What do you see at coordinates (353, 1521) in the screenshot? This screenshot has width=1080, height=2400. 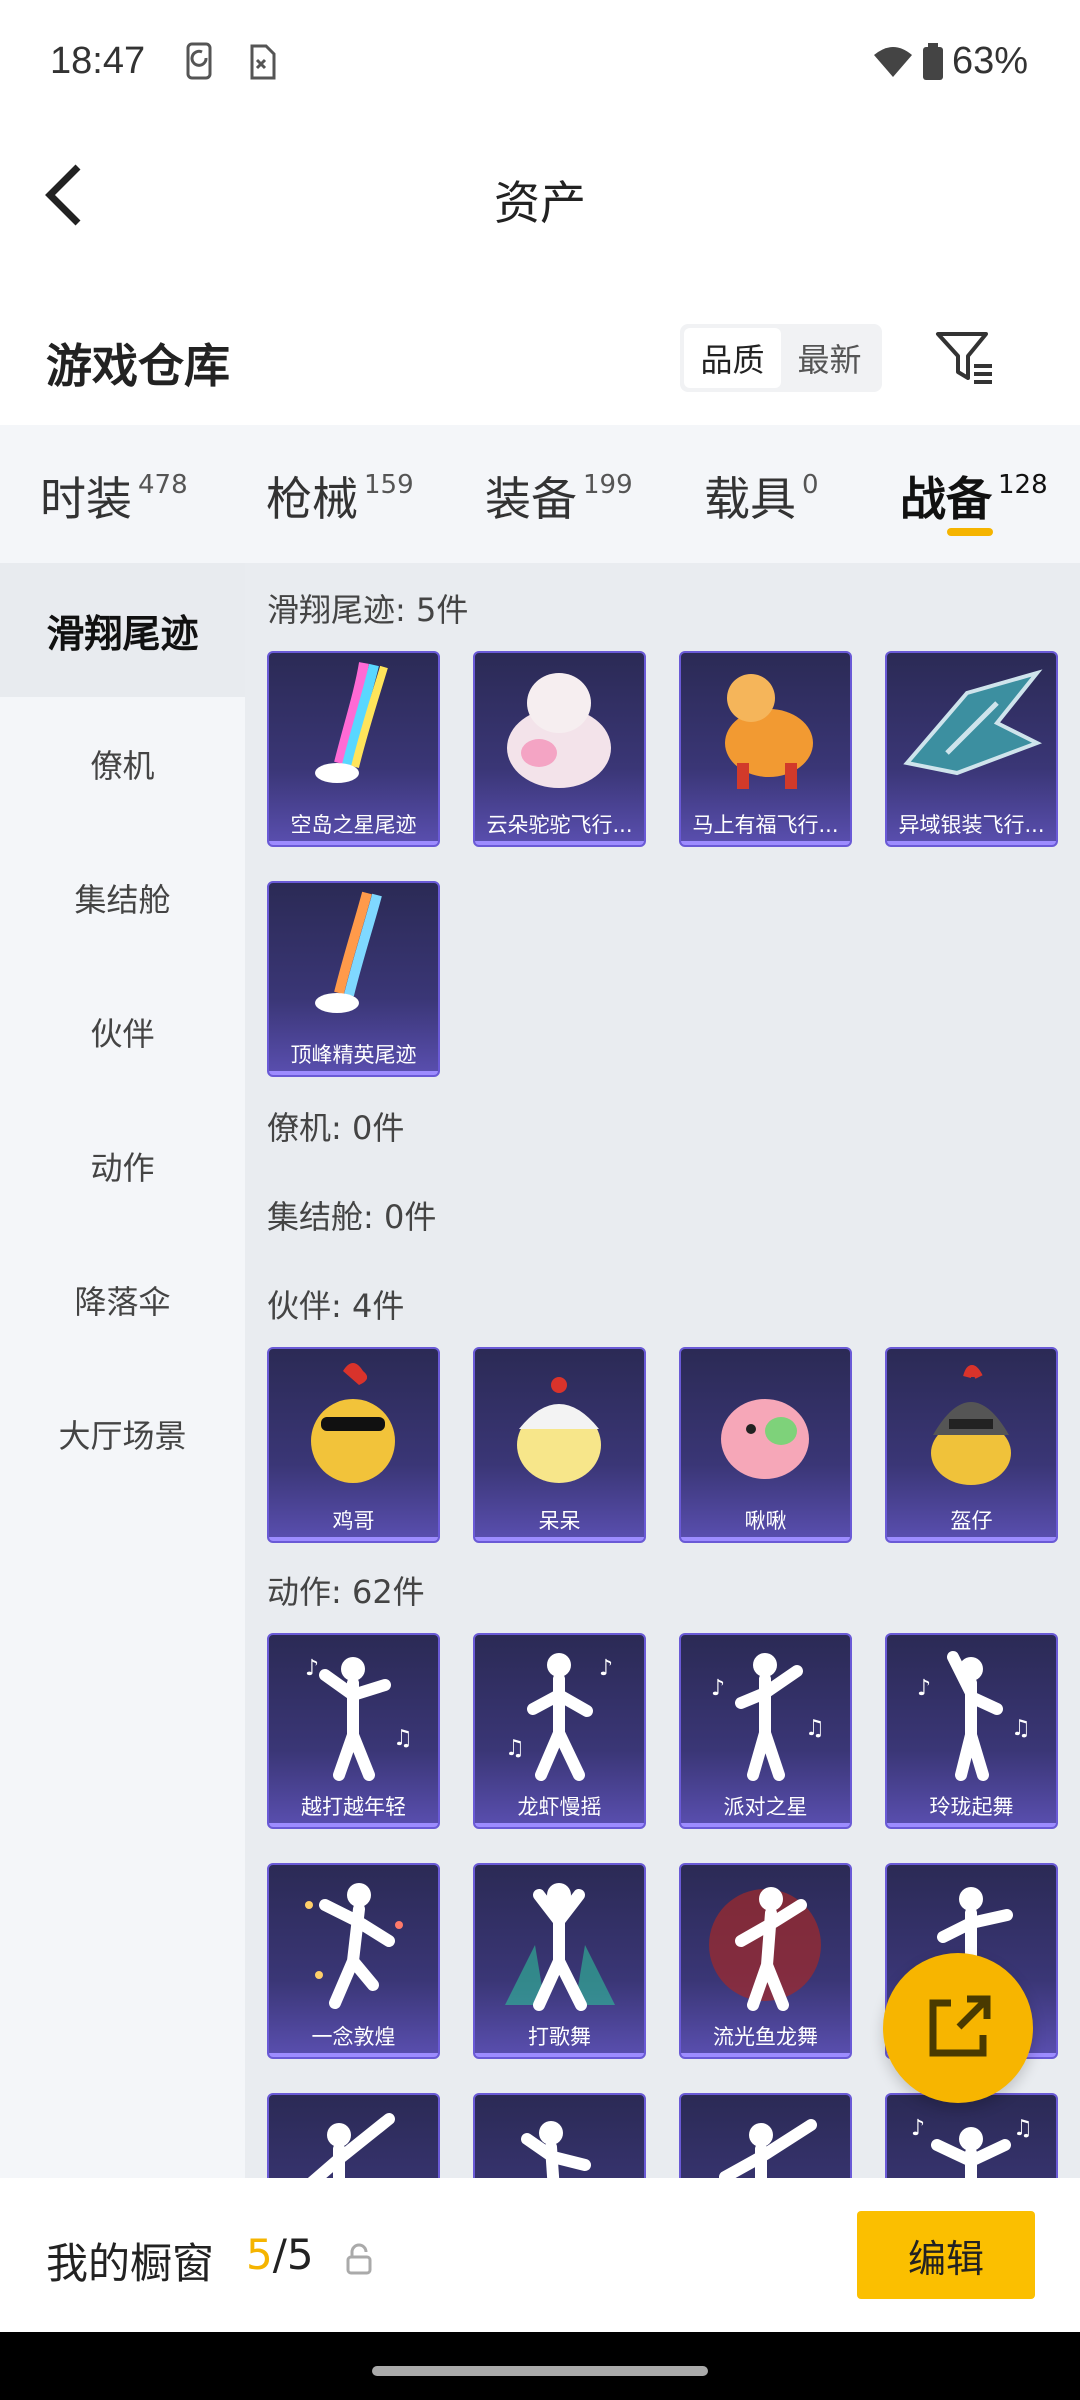 I see `item-label: 鸡哥` at bounding box center [353, 1521].